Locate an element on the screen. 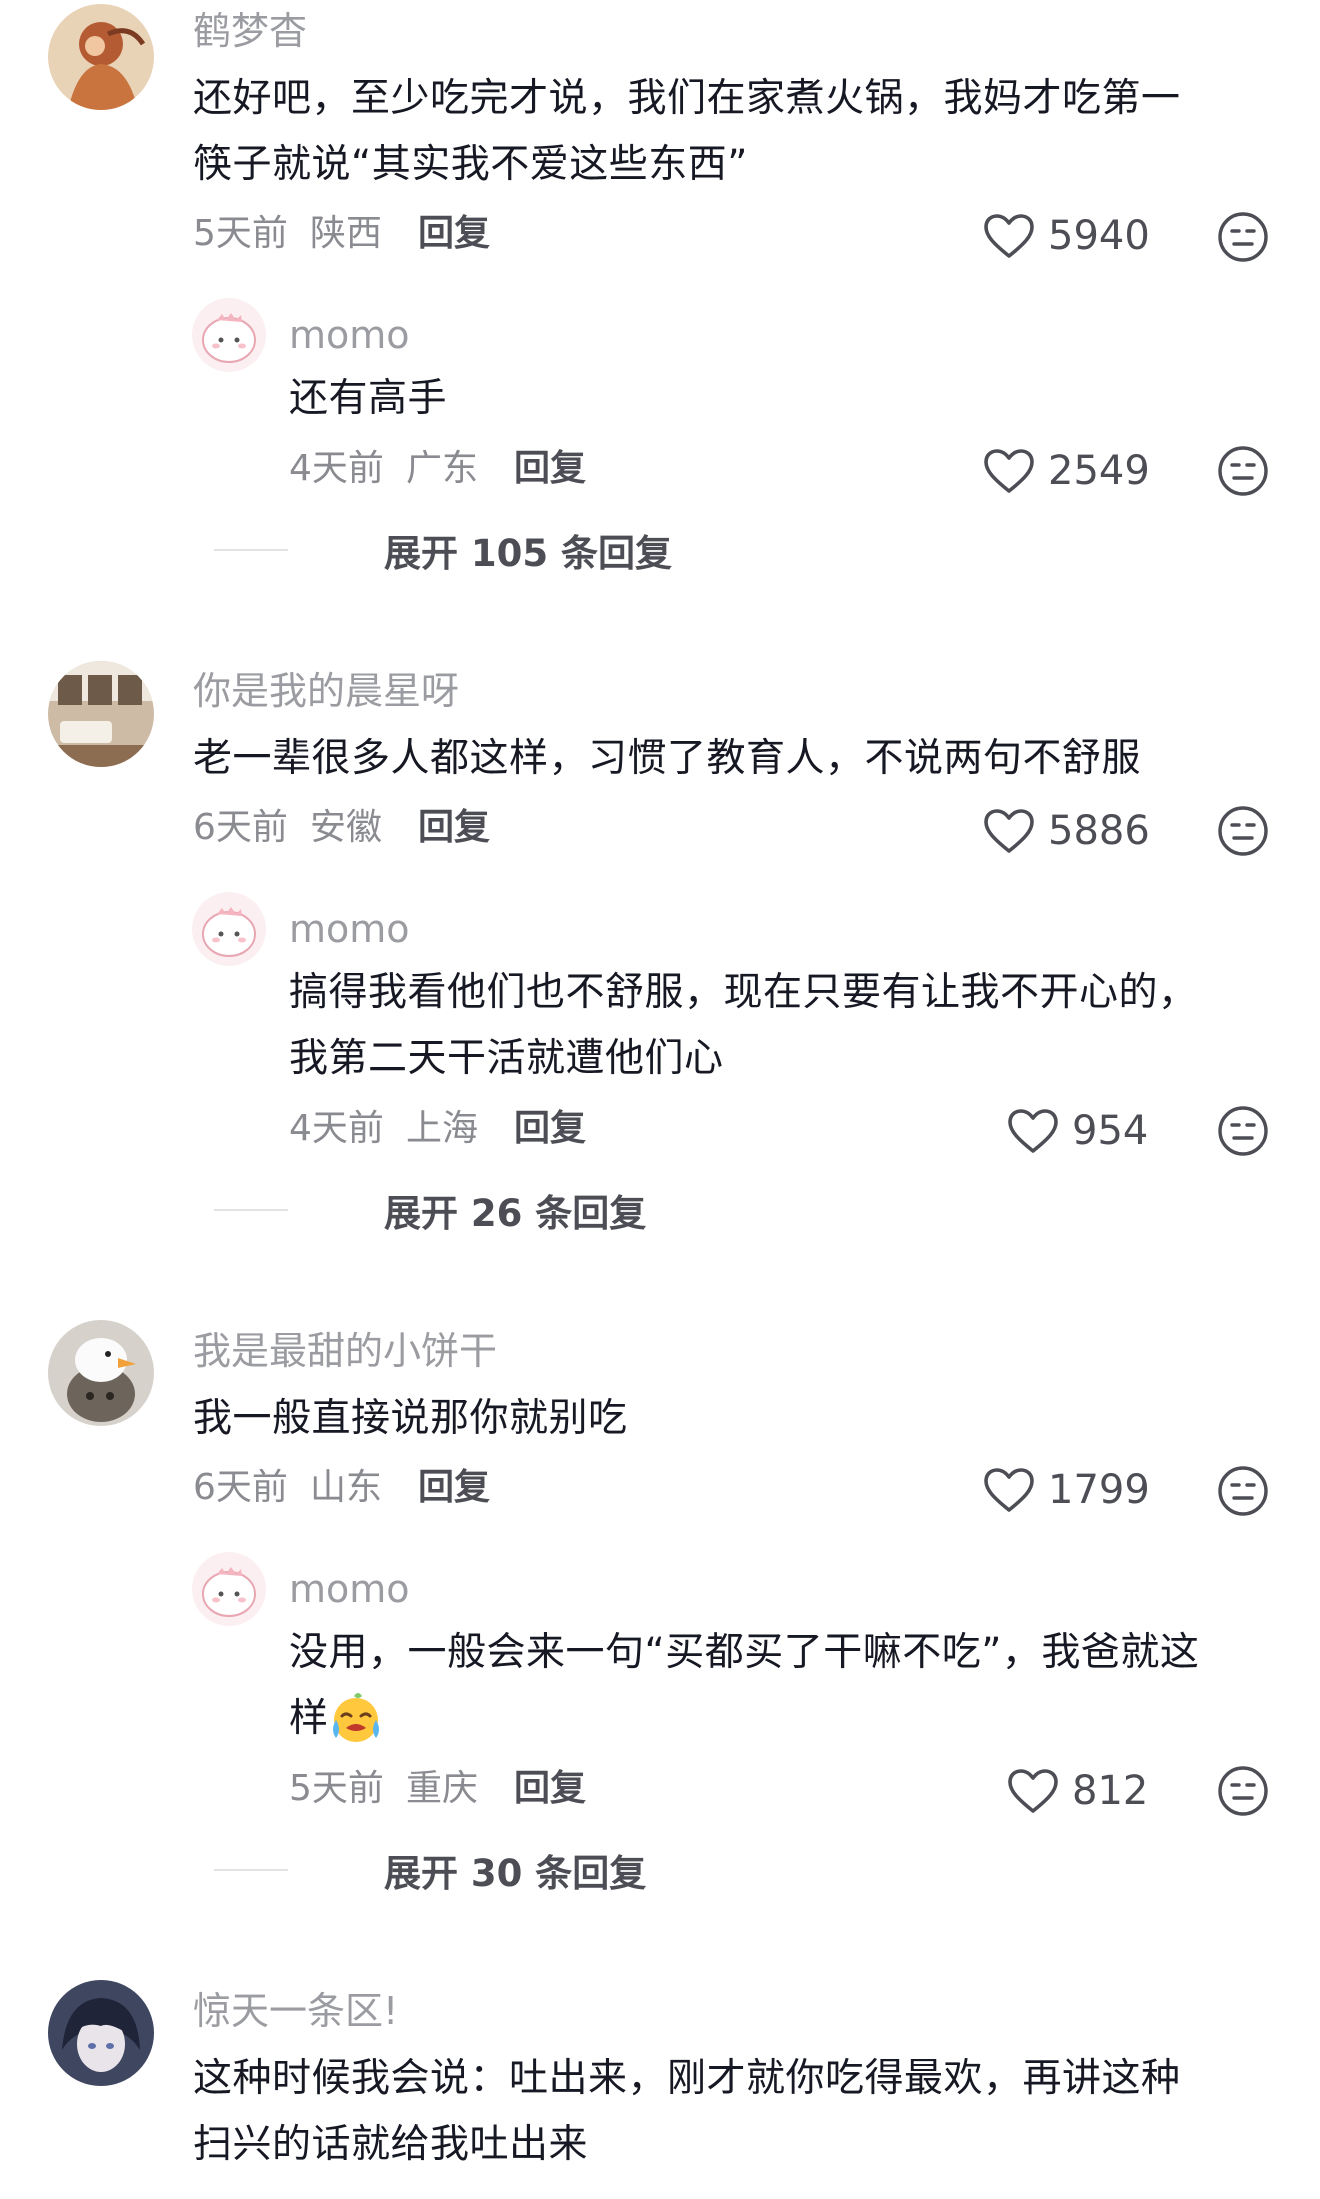  expand-replies-label: 展开 105 条回复 is located at coordinates (528, 553).